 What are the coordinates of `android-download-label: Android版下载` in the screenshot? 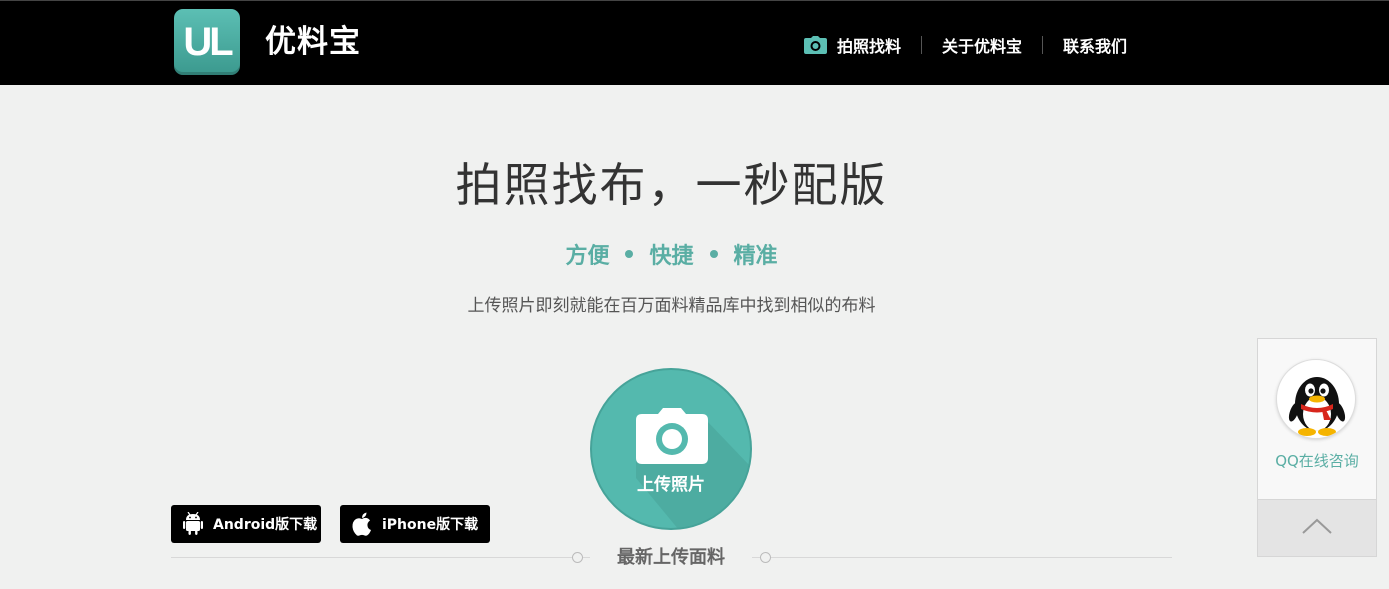 It's located at (265, 525).